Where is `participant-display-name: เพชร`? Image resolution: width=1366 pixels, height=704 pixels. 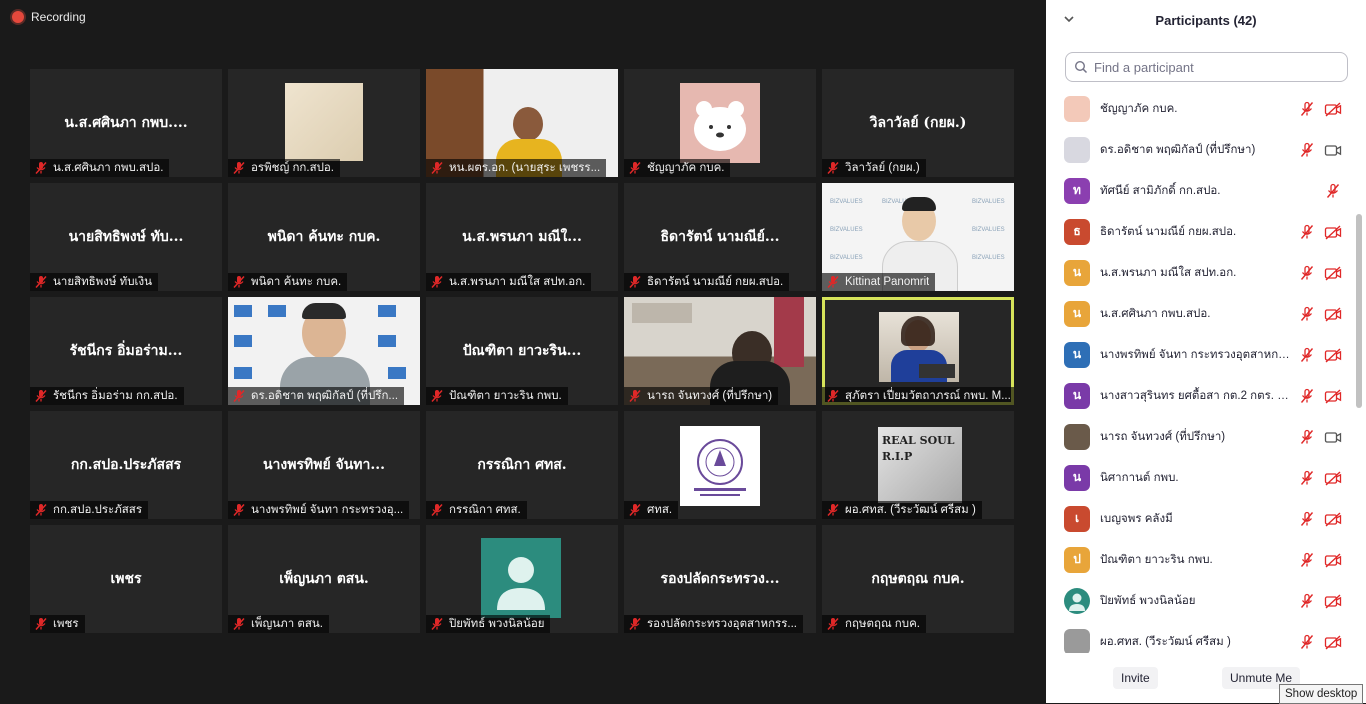
participant-display-name: เพชร is located at coordinates (126, 579).